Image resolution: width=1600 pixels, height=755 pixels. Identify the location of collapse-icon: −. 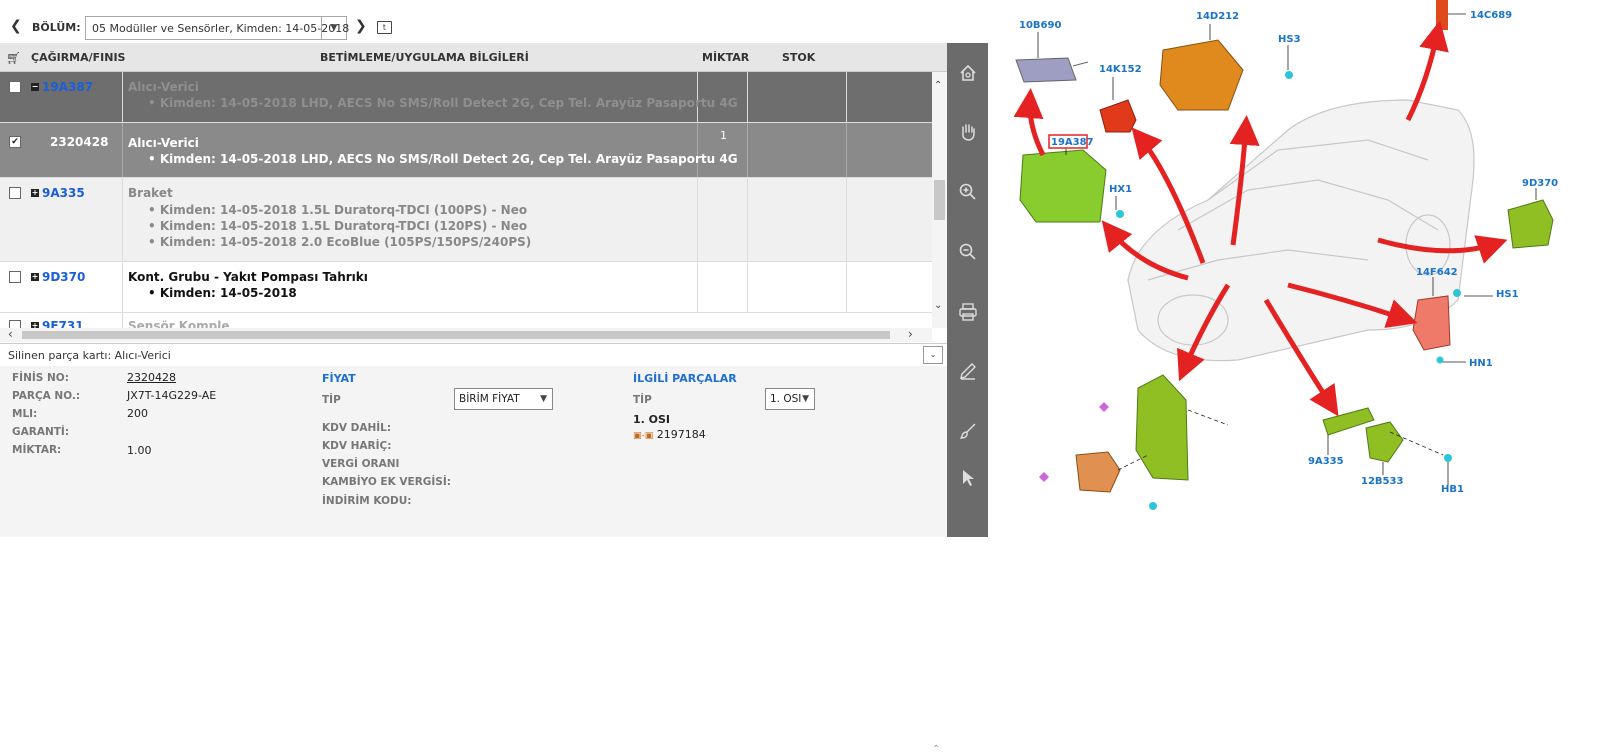
(35, 87).